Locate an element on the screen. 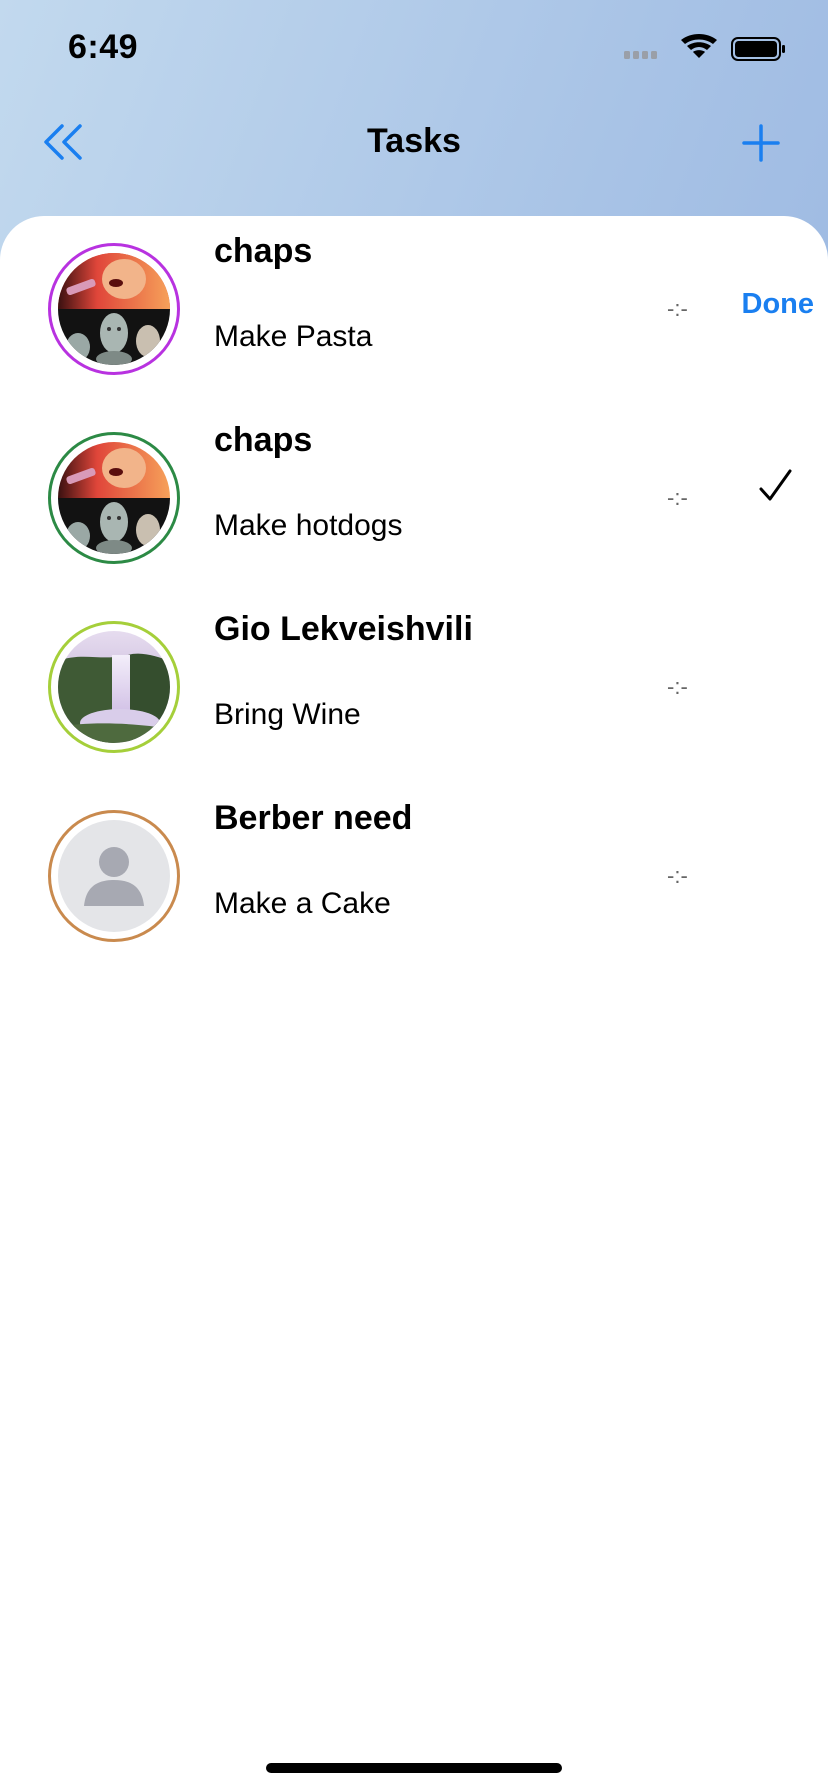  task-row: Berber need Make a Cake -:- is located at coordinates (414, 877).